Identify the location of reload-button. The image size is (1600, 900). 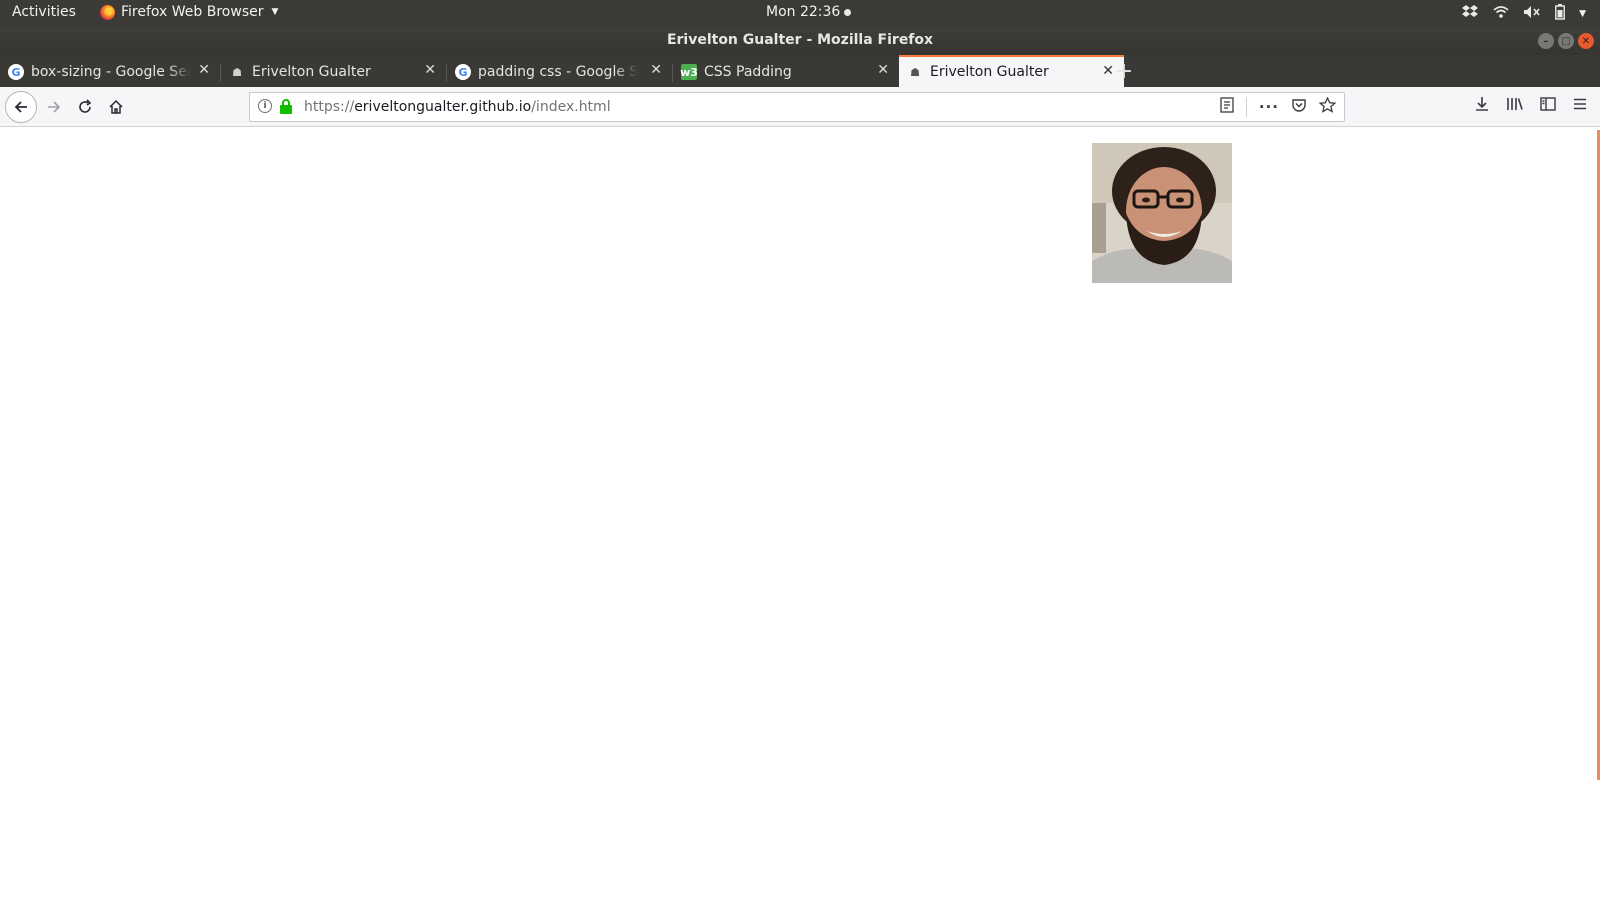
(85, 107).